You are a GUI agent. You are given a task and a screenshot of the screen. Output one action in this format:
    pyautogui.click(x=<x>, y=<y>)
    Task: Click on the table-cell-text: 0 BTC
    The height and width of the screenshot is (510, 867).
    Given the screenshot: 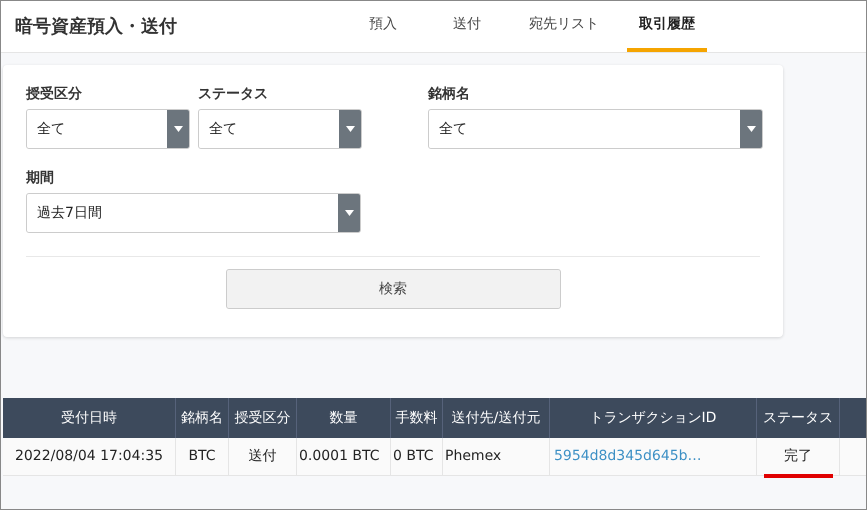 What is the action you would take?
    pyautogui.click(x=413, y=456)
    